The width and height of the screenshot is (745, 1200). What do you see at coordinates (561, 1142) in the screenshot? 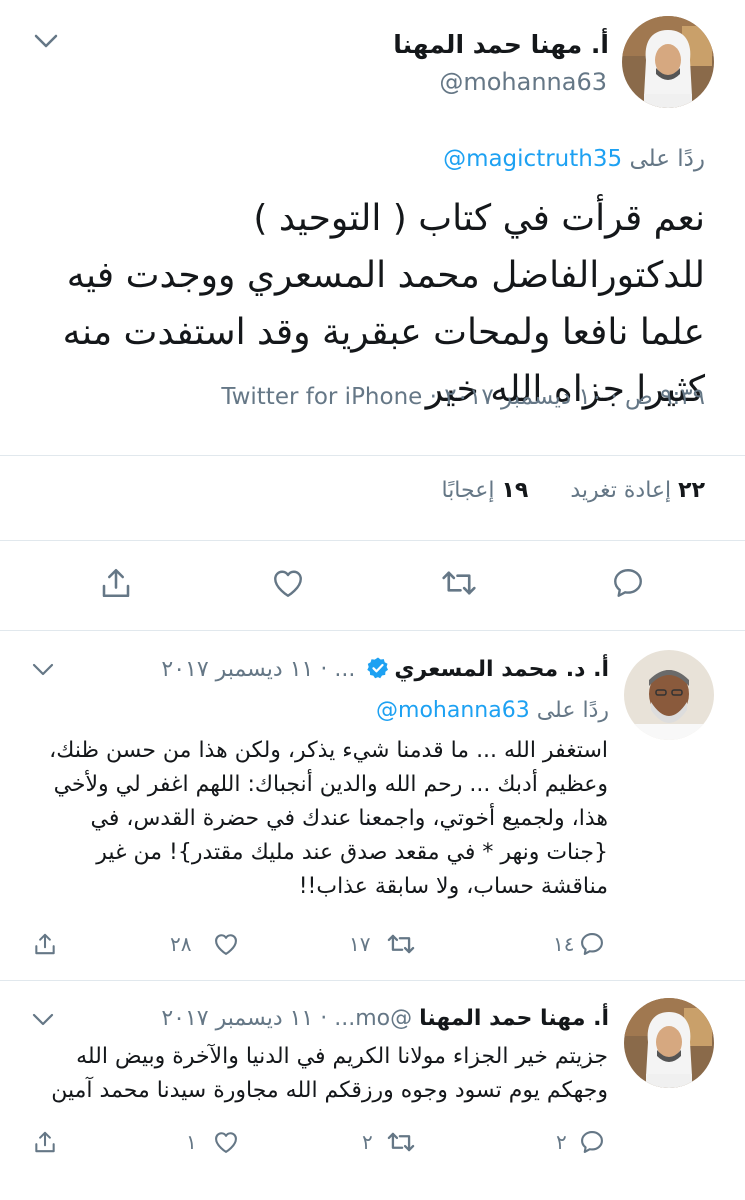
I see `reply-count: ٢` at bounding box center [561, 1142].